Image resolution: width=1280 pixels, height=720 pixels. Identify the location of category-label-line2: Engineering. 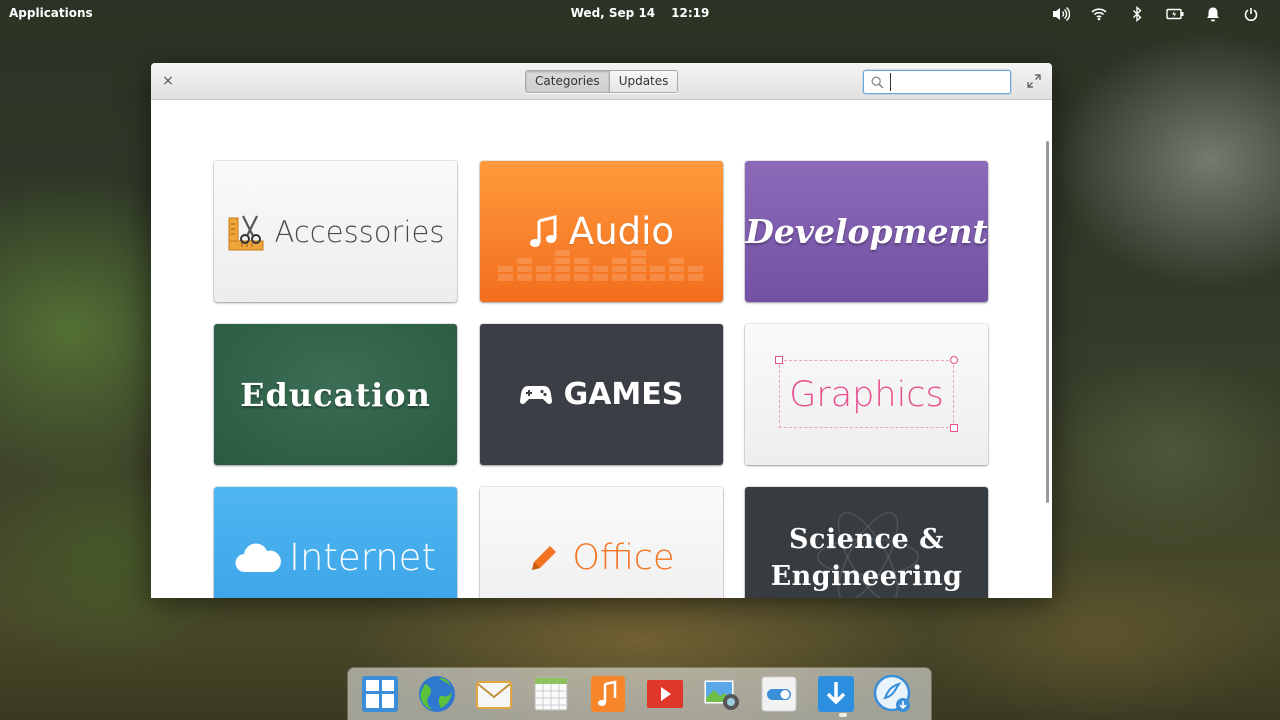
(866, 576).